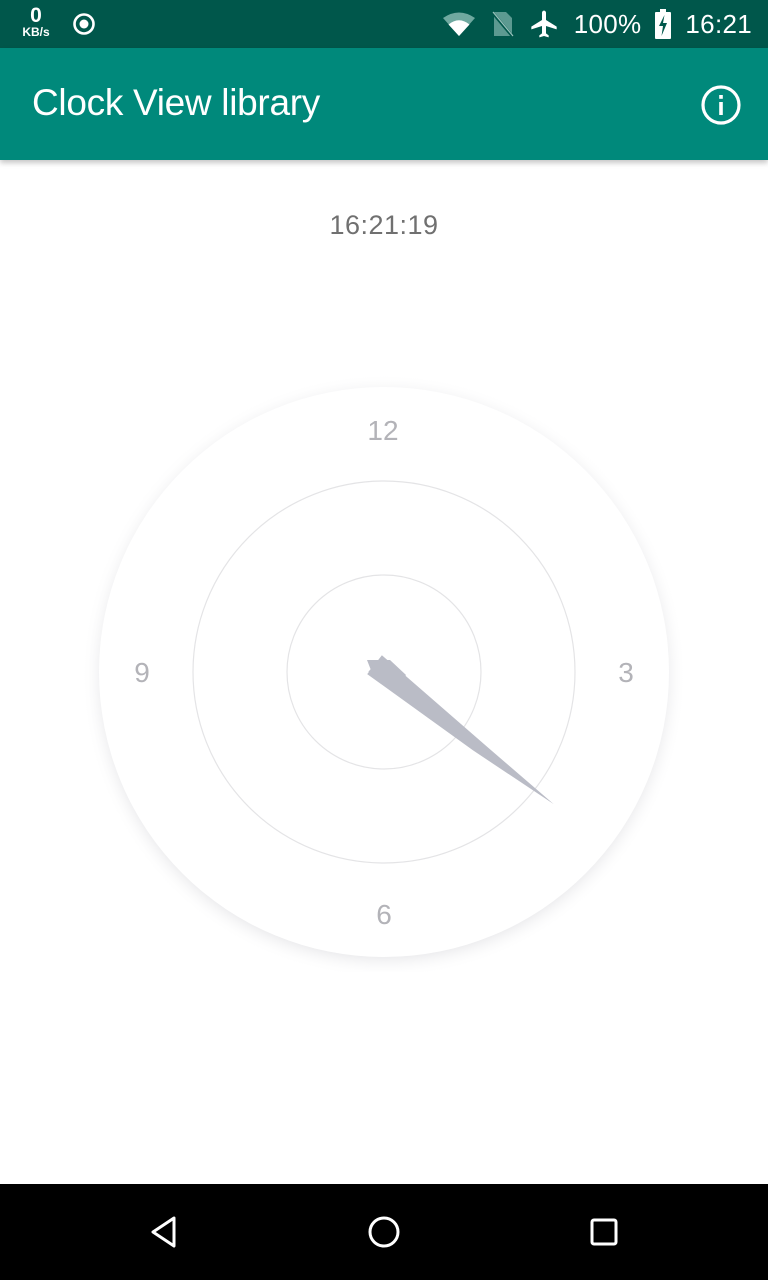 Image resolution: width=768 pixels, height=1280 pixels. I want to click on network-speed-value: 0, so click(36, 15).